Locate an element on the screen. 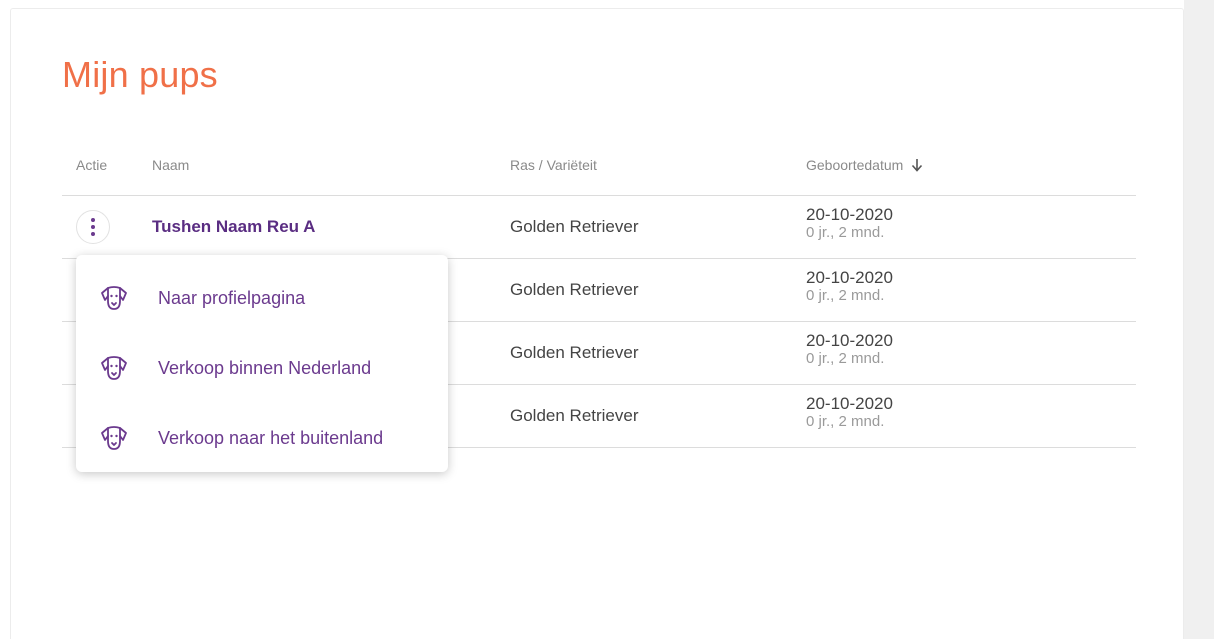 The width and height of the screenshot is (1214, 639). header-geboortedatum-label: Geboortedatum is located at coordinates (855, 165).